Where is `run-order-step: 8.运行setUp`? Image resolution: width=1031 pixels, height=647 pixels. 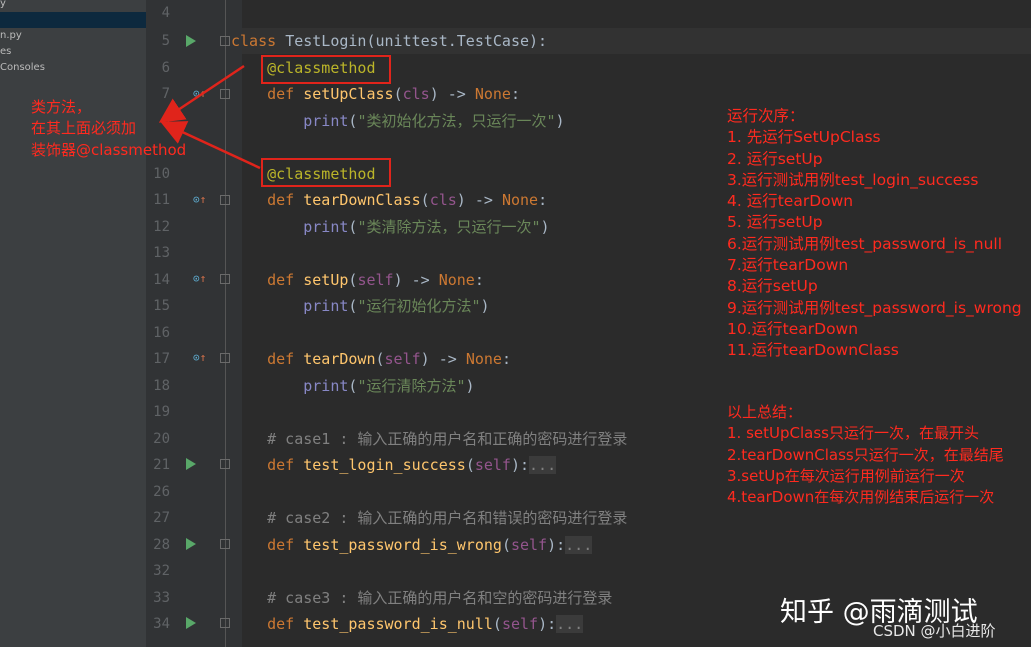
run-order-step: 8.运行setUp is located at coordinates (772, 286).